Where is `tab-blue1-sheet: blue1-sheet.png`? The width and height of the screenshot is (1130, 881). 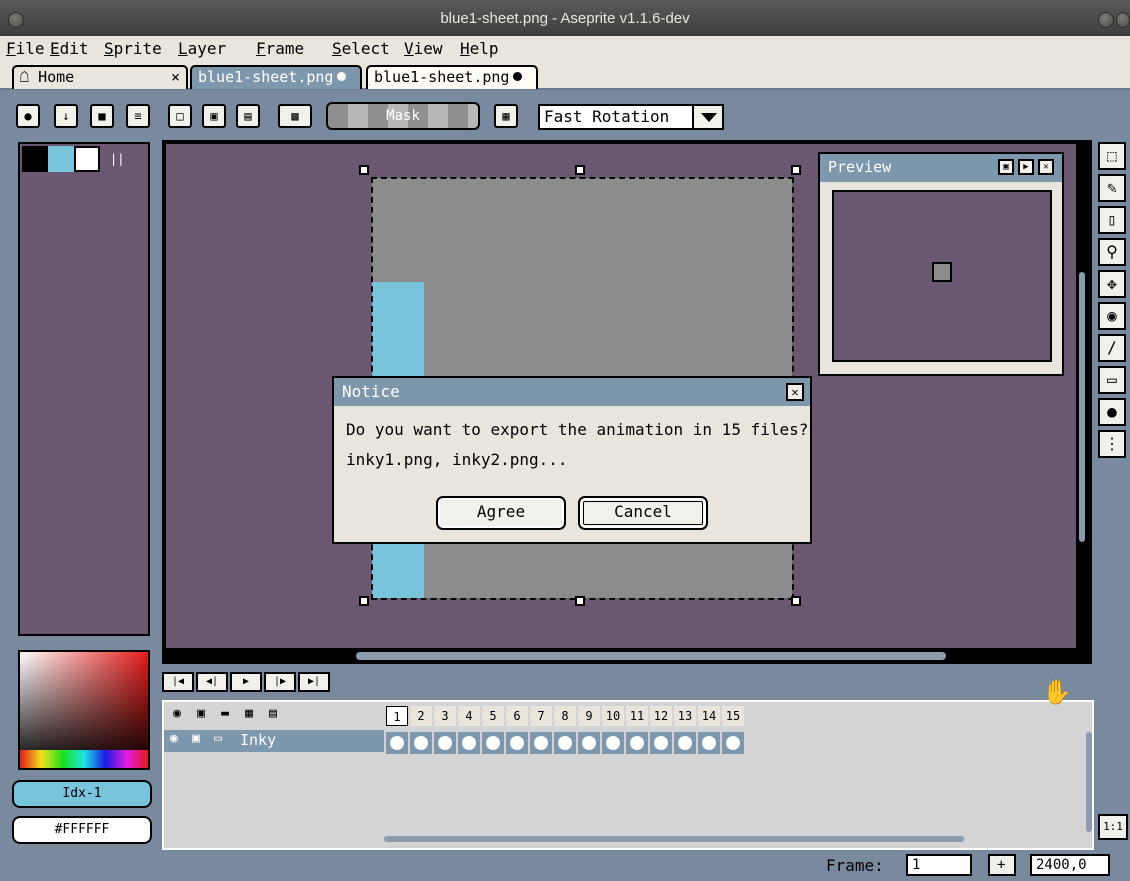 tab-blue1-sheet: blue1-sheet.png is located at coordinates (452, 77).